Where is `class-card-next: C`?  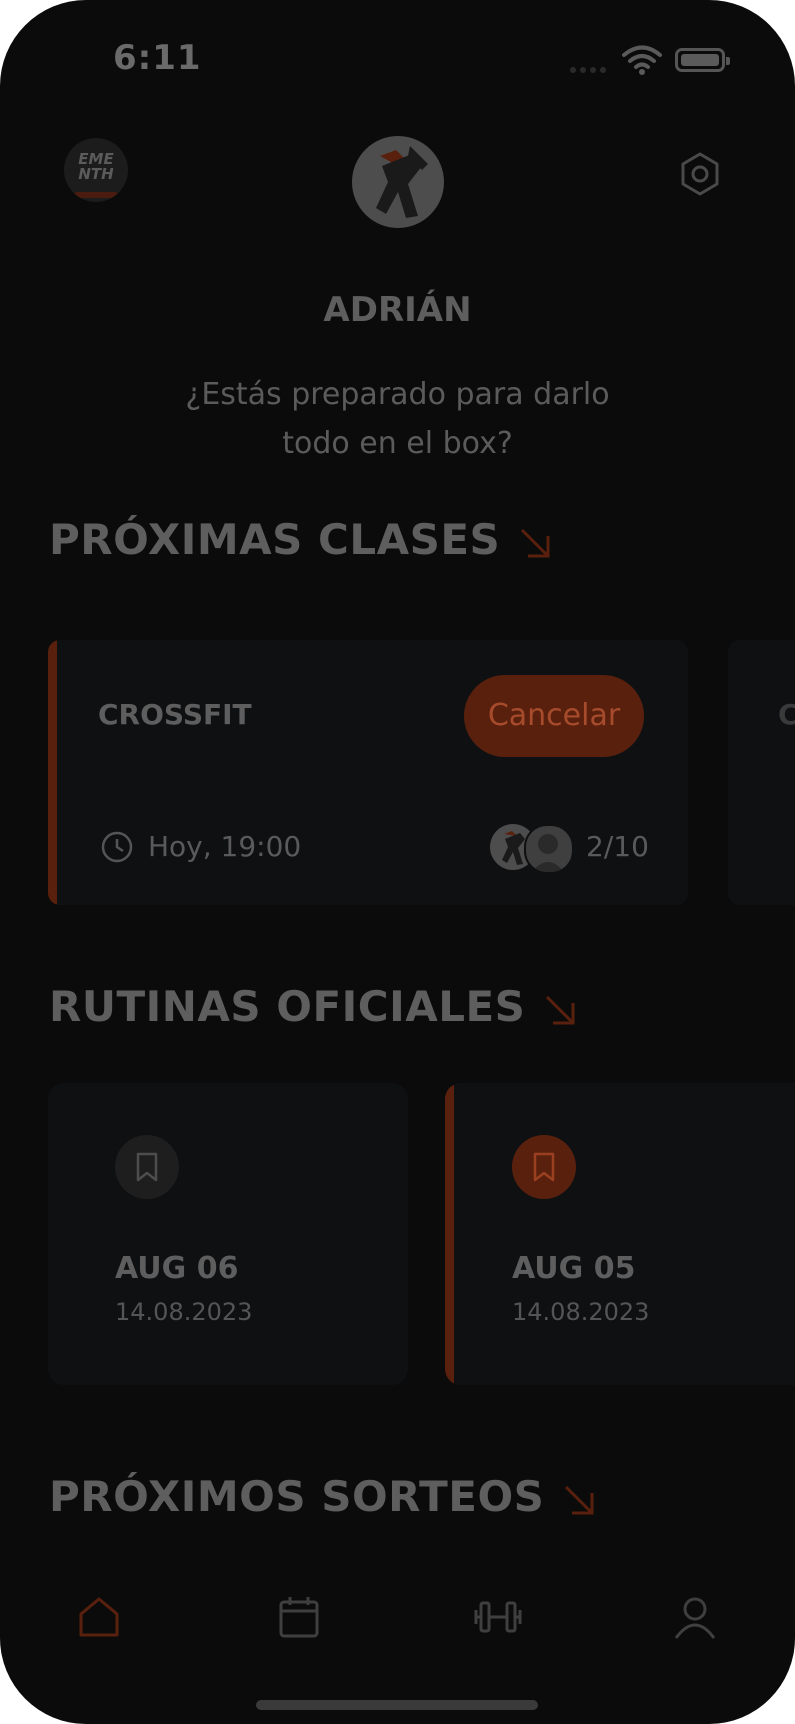
class-card-next: C is located at coordinates (761, 772).